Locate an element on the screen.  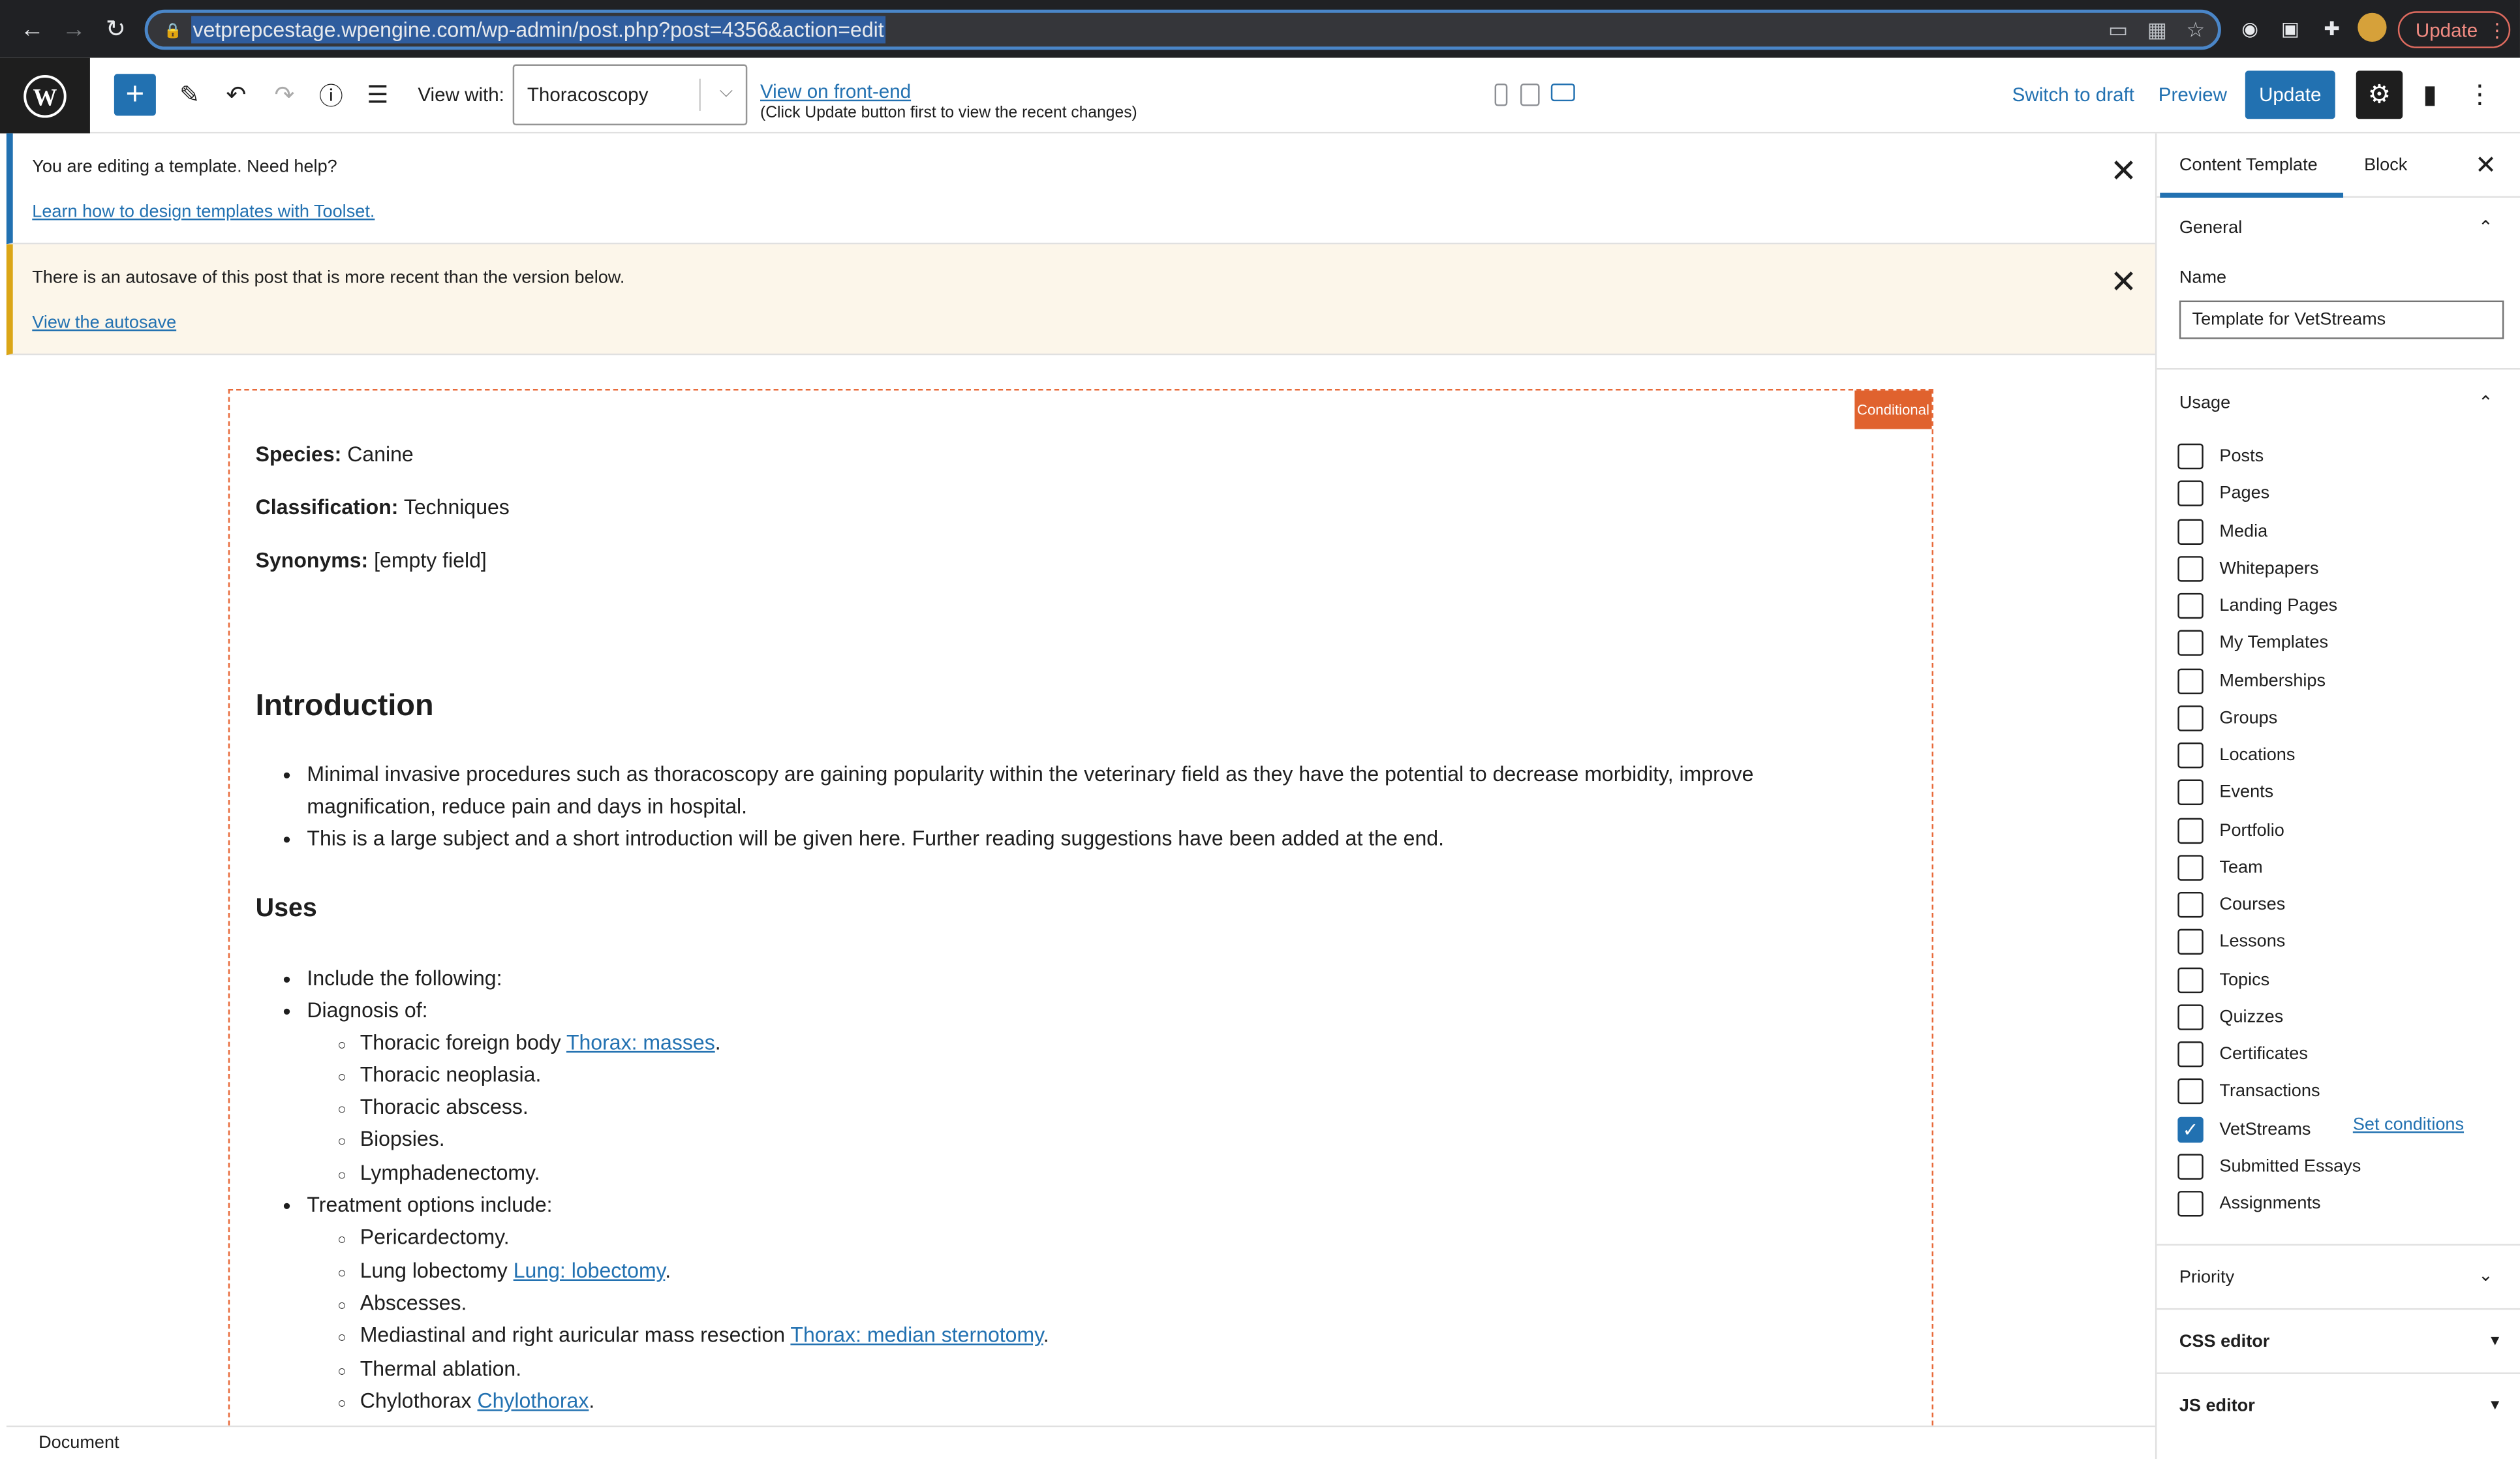
tab-block: Block is located at coordinates (2385, 166).